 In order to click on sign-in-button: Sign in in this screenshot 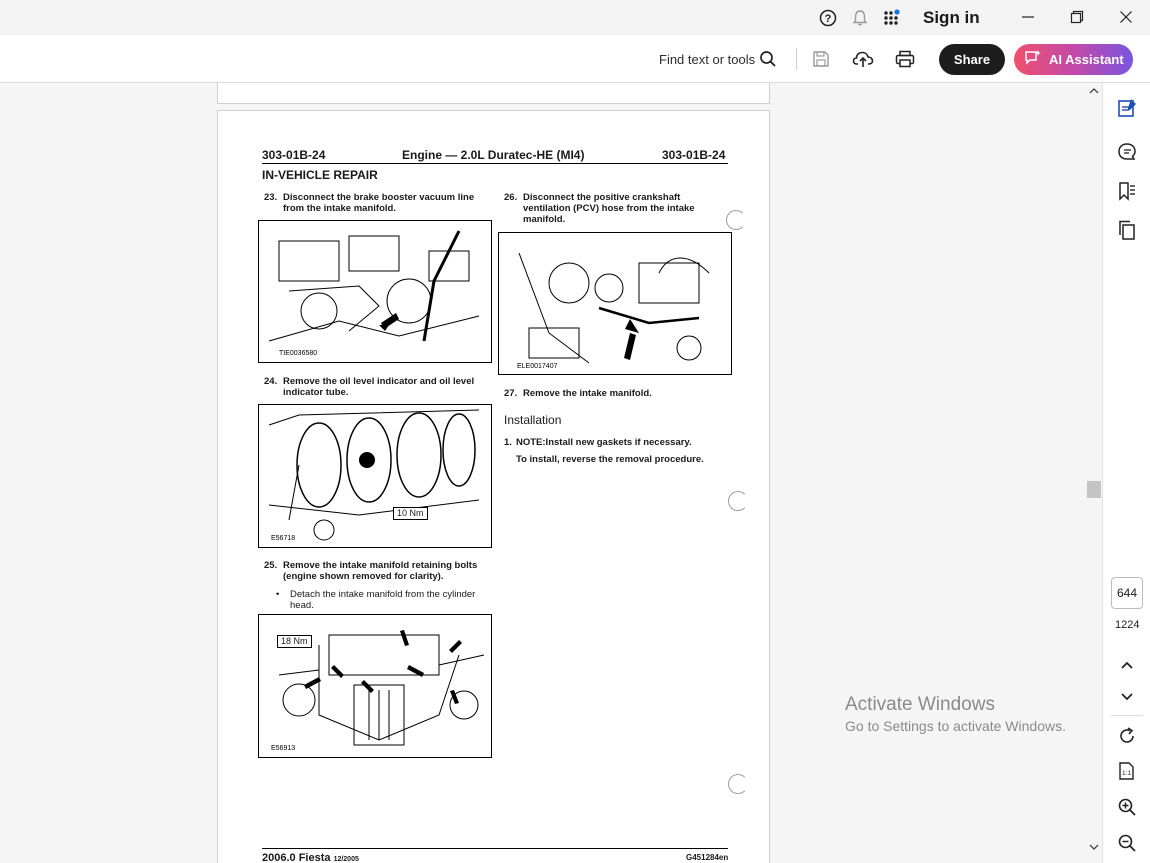, I will do `click(951, 18)`.